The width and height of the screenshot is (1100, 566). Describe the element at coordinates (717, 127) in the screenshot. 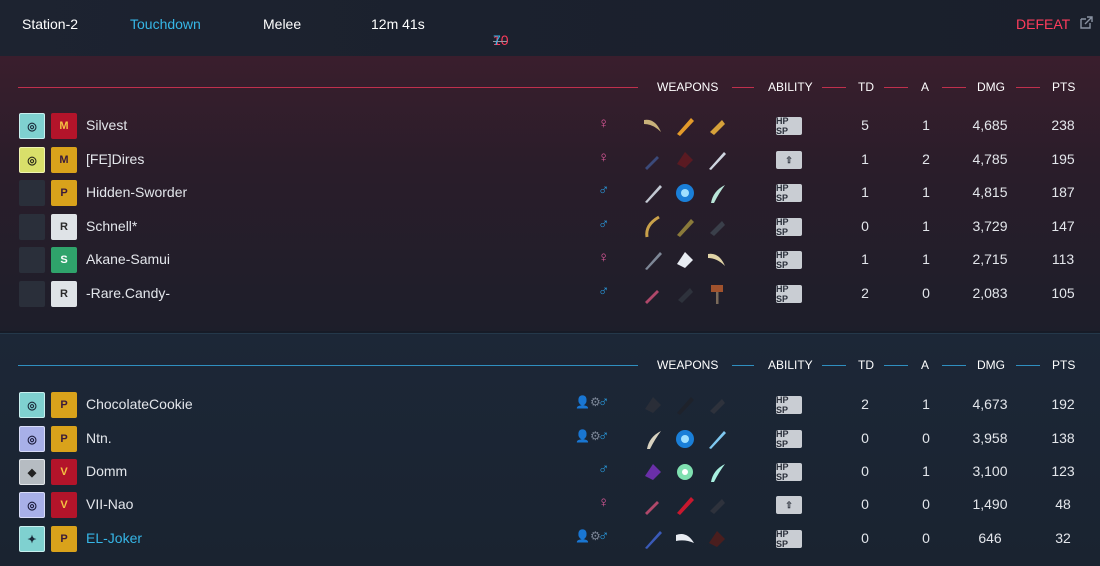

I see `weapon-gauntlet-icon` at that location.